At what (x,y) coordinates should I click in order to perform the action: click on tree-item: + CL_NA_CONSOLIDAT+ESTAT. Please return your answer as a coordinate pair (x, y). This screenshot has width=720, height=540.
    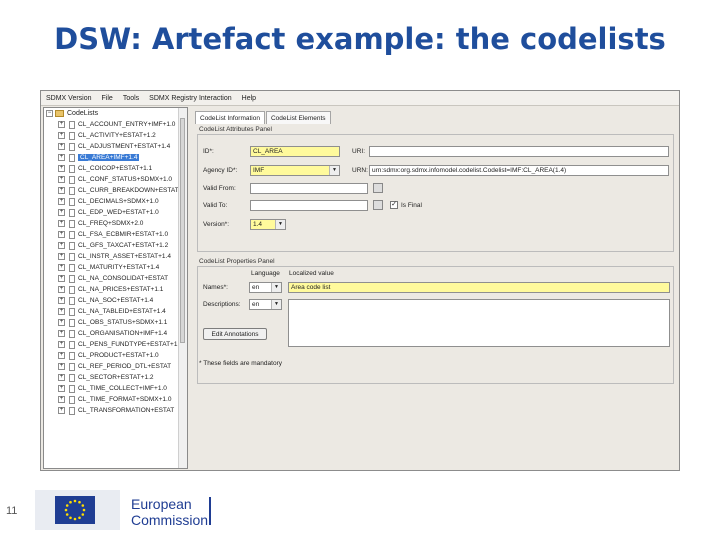
    Looking at the image, I should click on (115, 278).